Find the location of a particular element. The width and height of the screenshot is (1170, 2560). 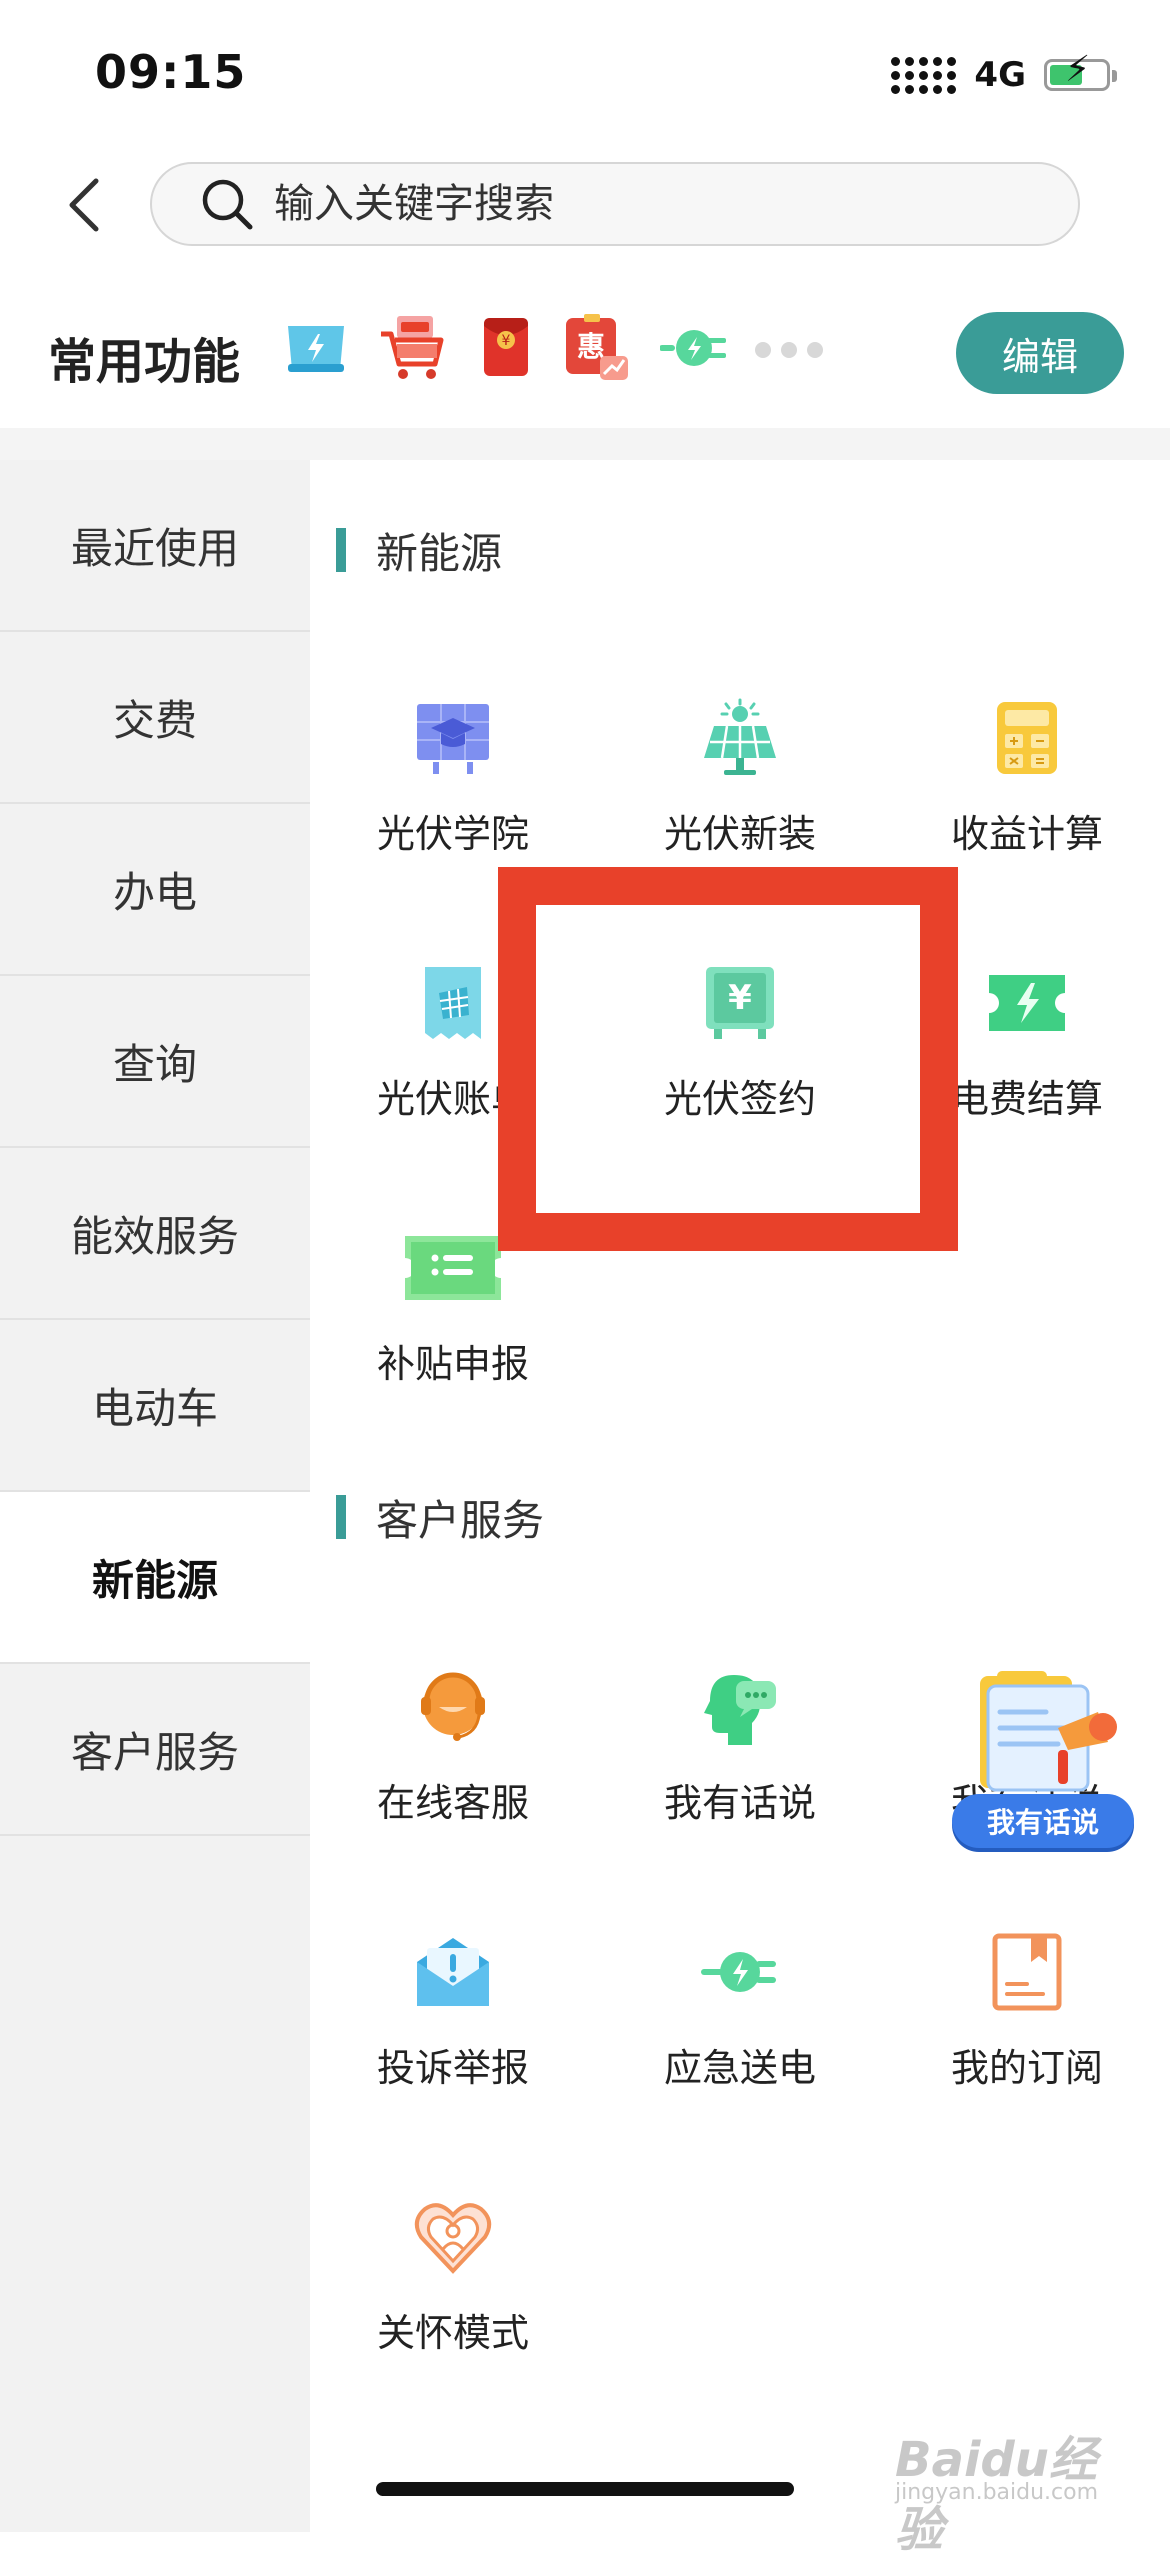

section-title: 客户服务 is located at coordinates (460, 1520).